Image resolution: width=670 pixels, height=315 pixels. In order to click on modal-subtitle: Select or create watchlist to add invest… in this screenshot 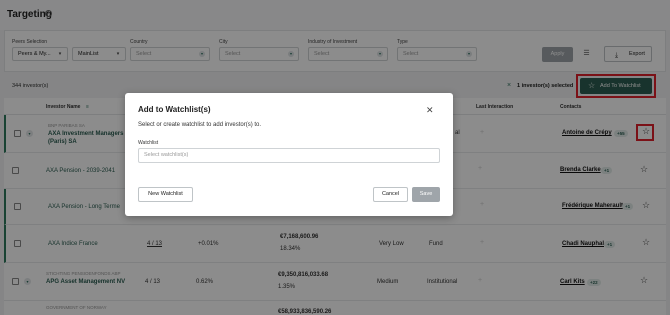, I will do `click(200, 125)`.